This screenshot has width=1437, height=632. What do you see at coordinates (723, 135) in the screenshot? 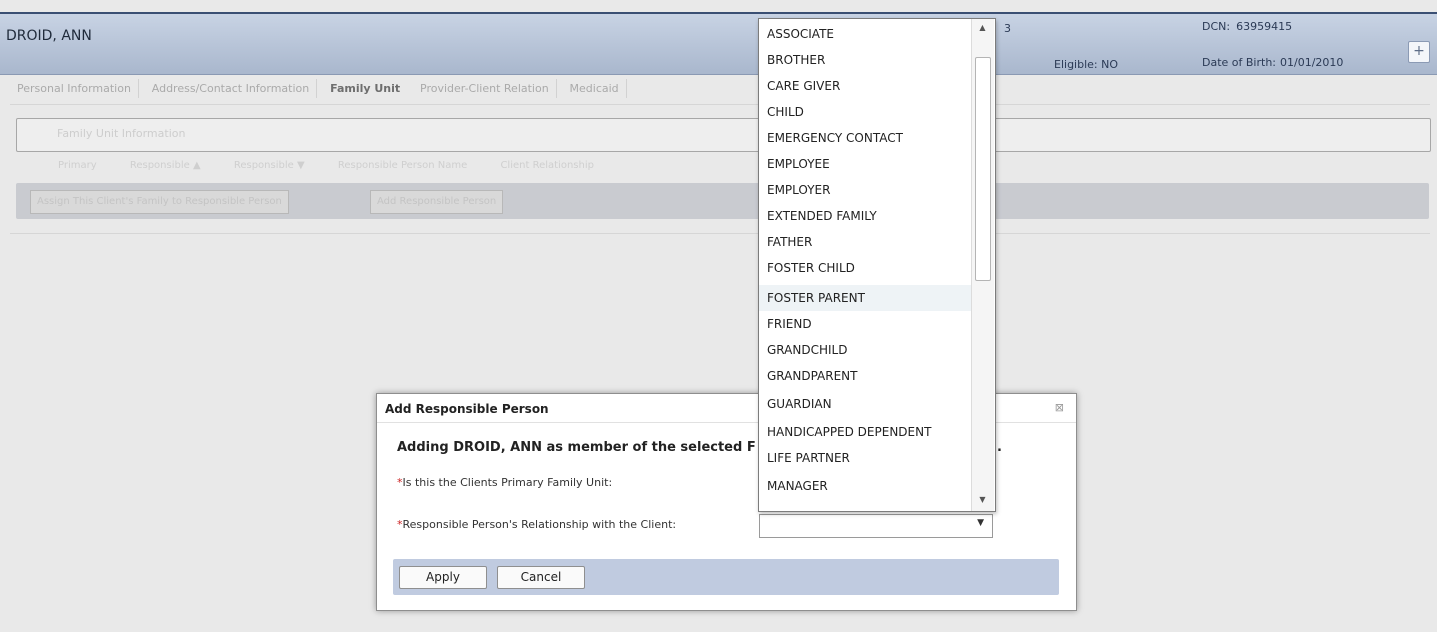
I see `family-unit-panel: Family Unit Information` at bounding box center [723, 135].